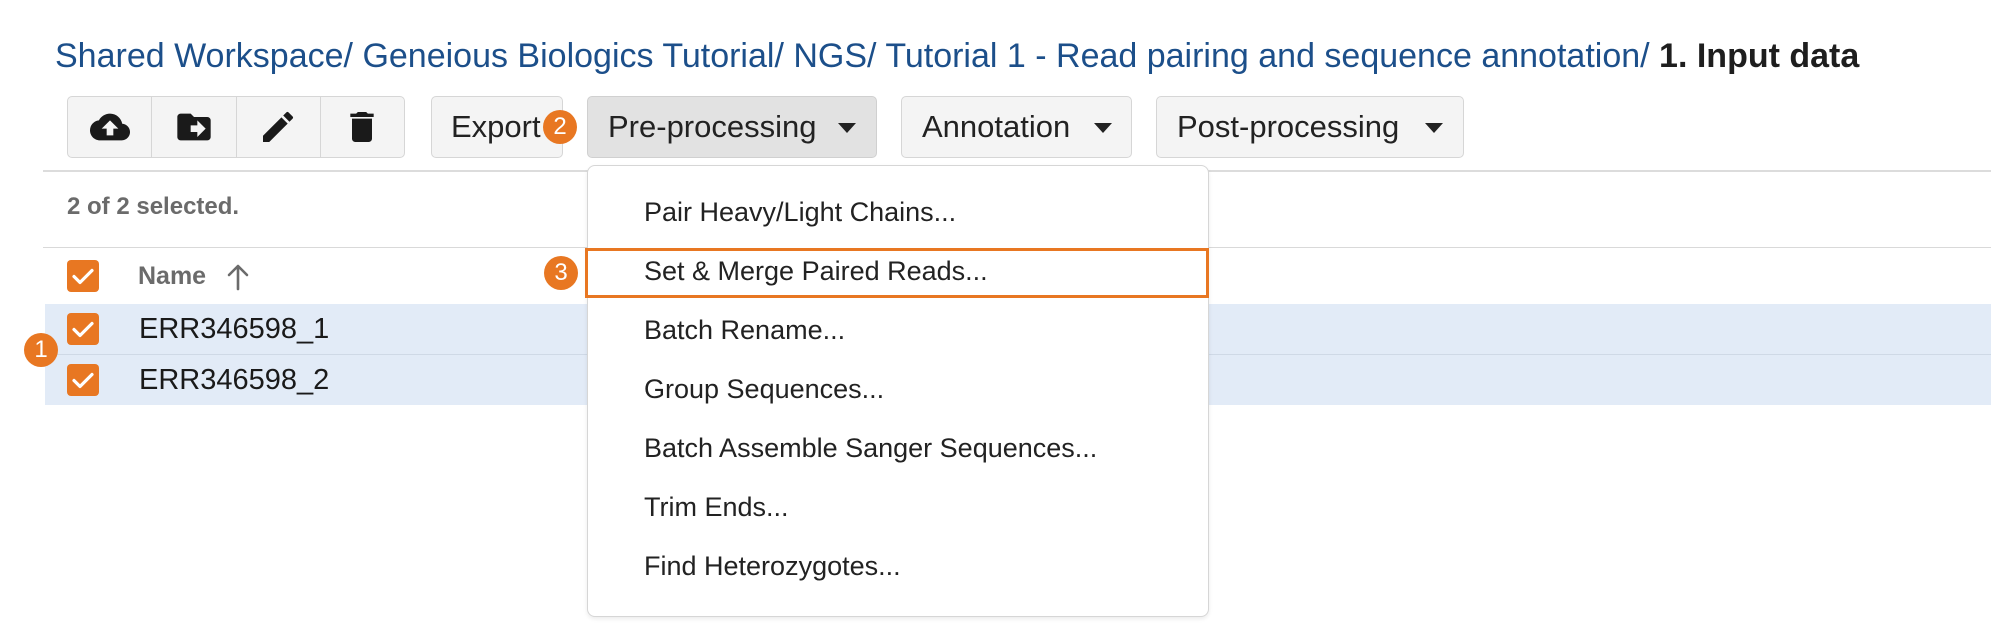  I want to click on sort-ascending-icon, so click(238, 277).